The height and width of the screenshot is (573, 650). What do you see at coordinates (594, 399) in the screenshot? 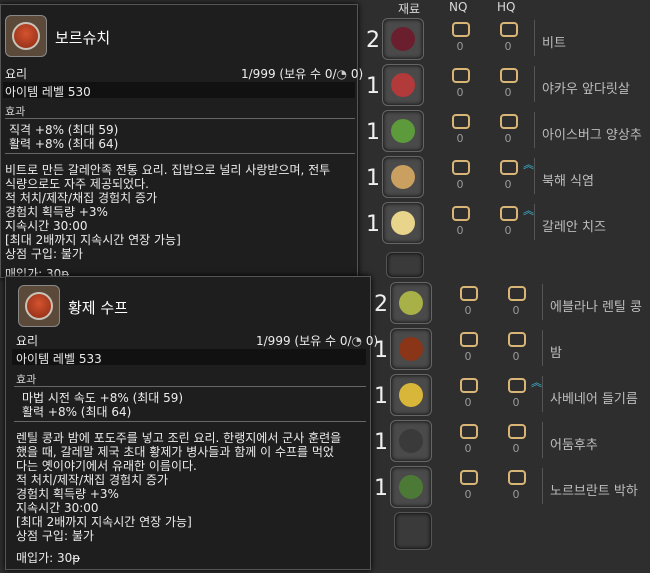
I see `ingredient-name: 사베네어 들기름` at bounding box center [594, 399].